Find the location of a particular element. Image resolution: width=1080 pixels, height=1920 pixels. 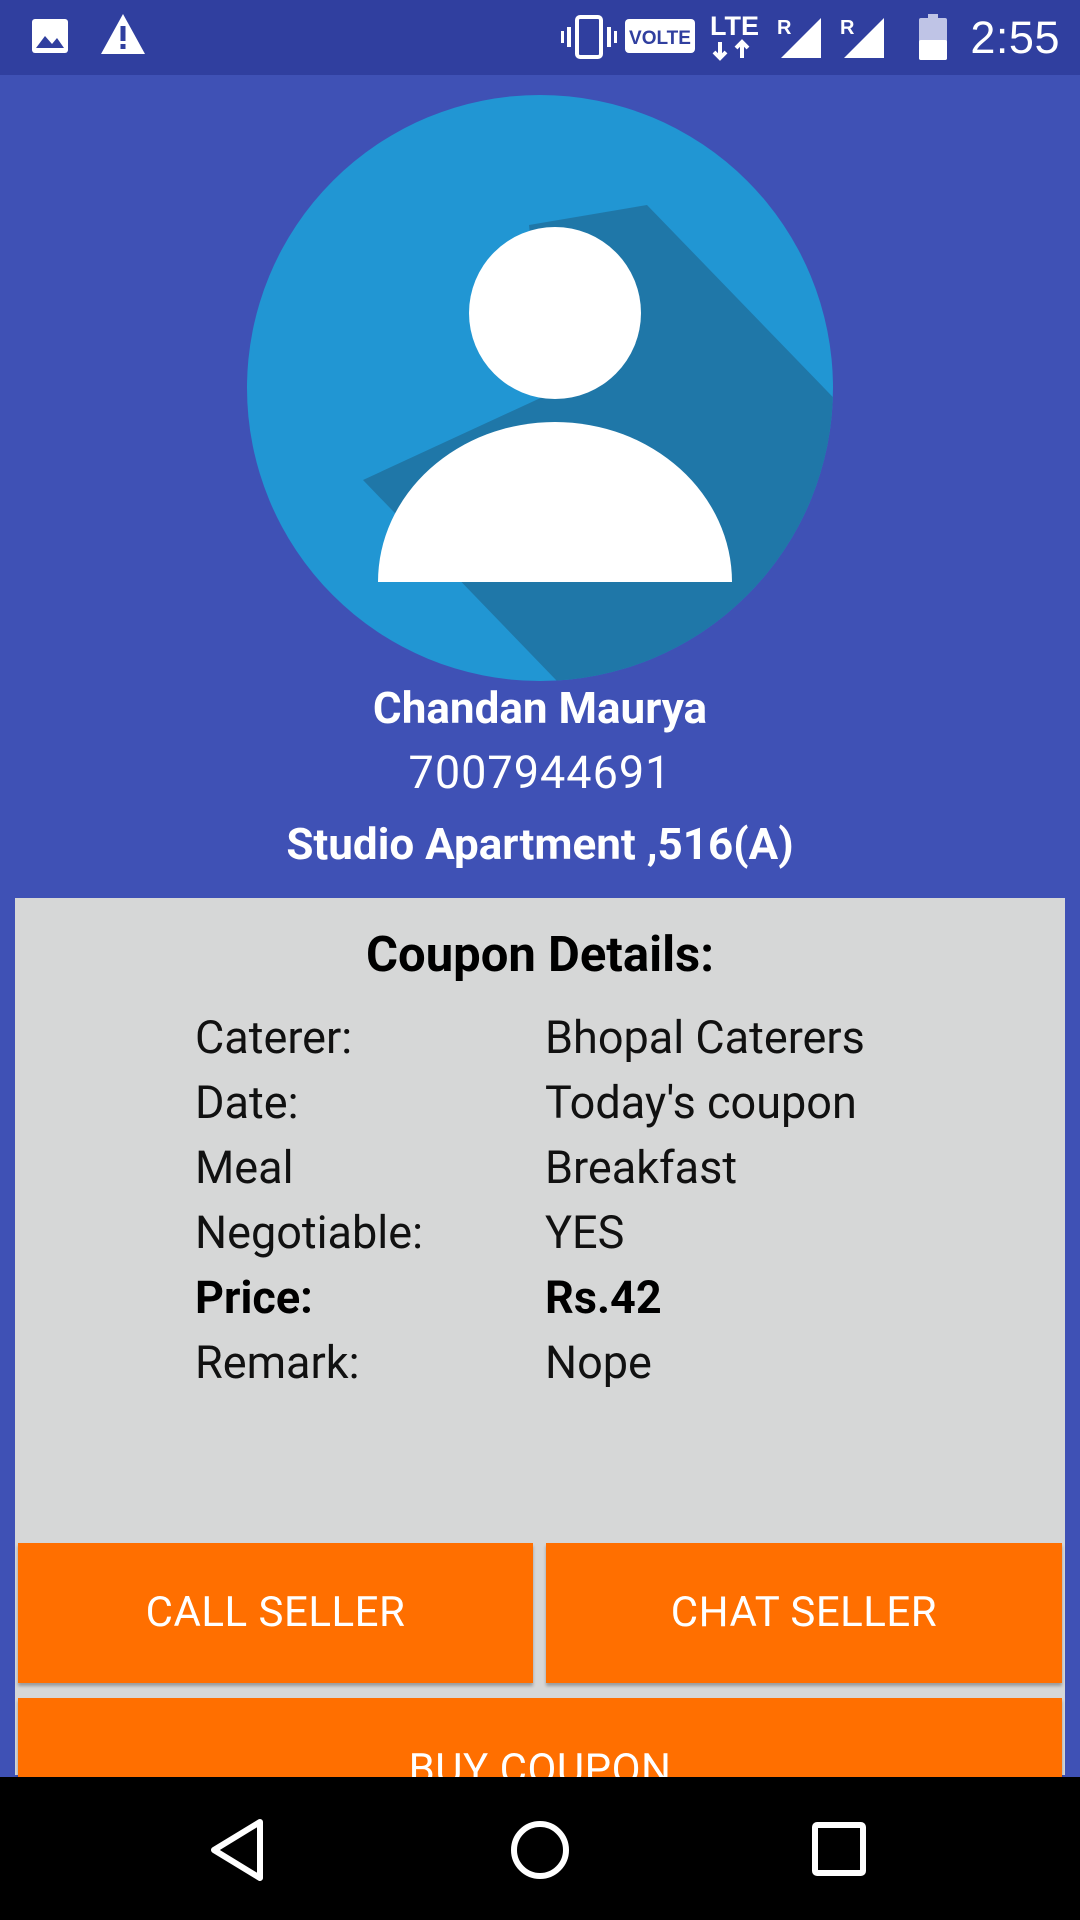

lte-icon: LTE is located at coordinates (735, 39).